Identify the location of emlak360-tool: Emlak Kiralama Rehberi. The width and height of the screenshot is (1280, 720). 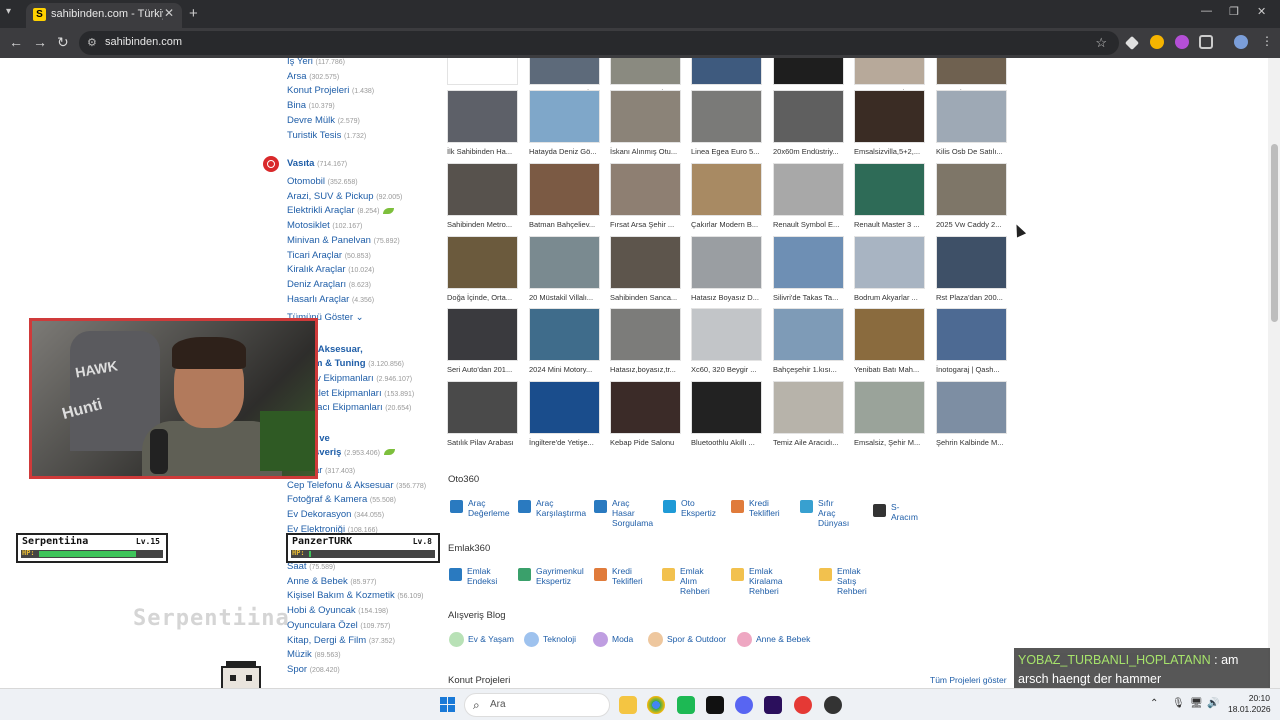
(757, 581).